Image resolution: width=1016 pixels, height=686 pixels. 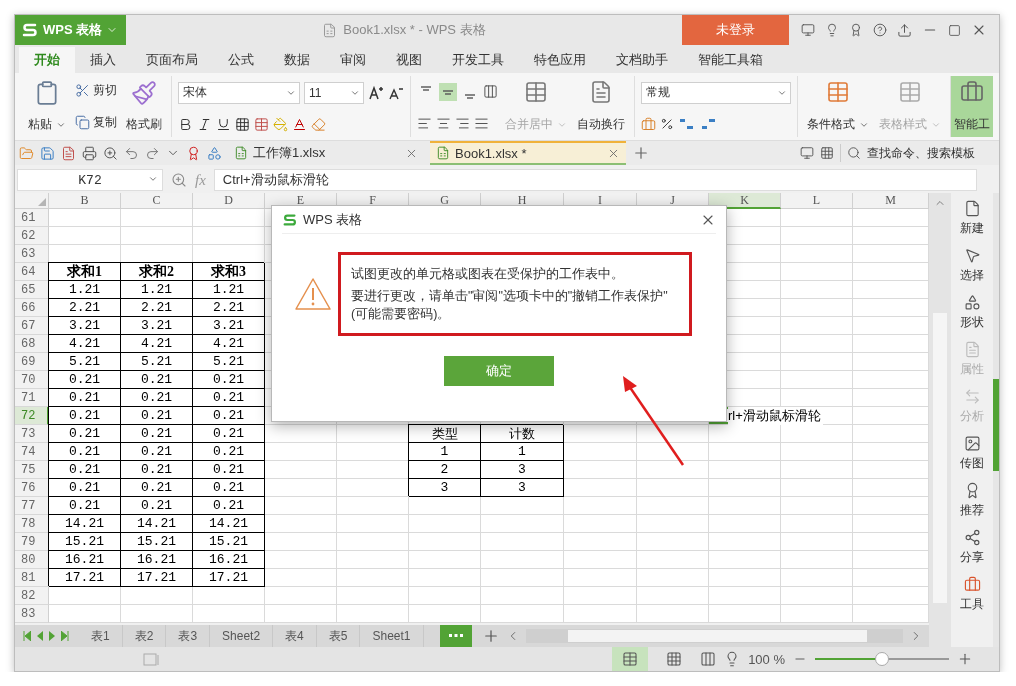 What do you see at coordinates (239, 92) in the screenshot?
I see `font-name-select: 宋体` at bounding box center [239, 92].